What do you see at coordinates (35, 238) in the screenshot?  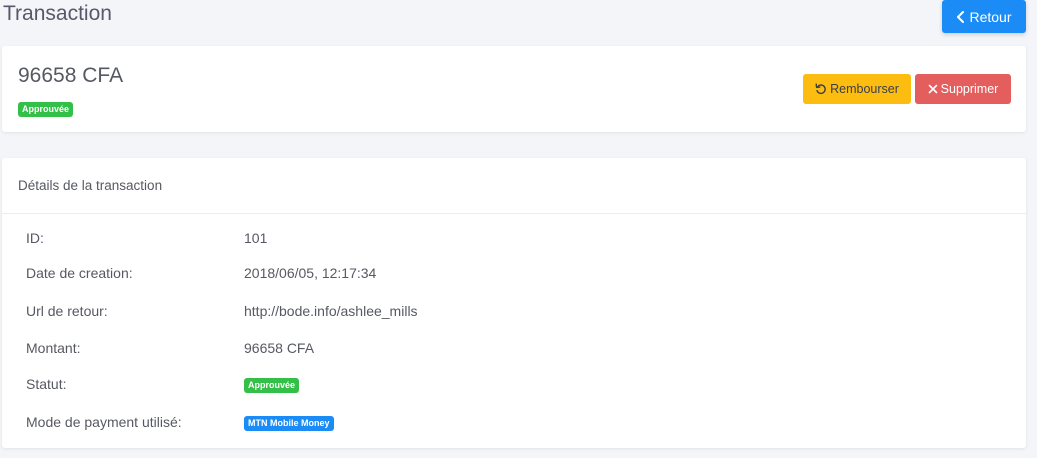 I see `detail-label: ID:` at bounding box center [35, 238].